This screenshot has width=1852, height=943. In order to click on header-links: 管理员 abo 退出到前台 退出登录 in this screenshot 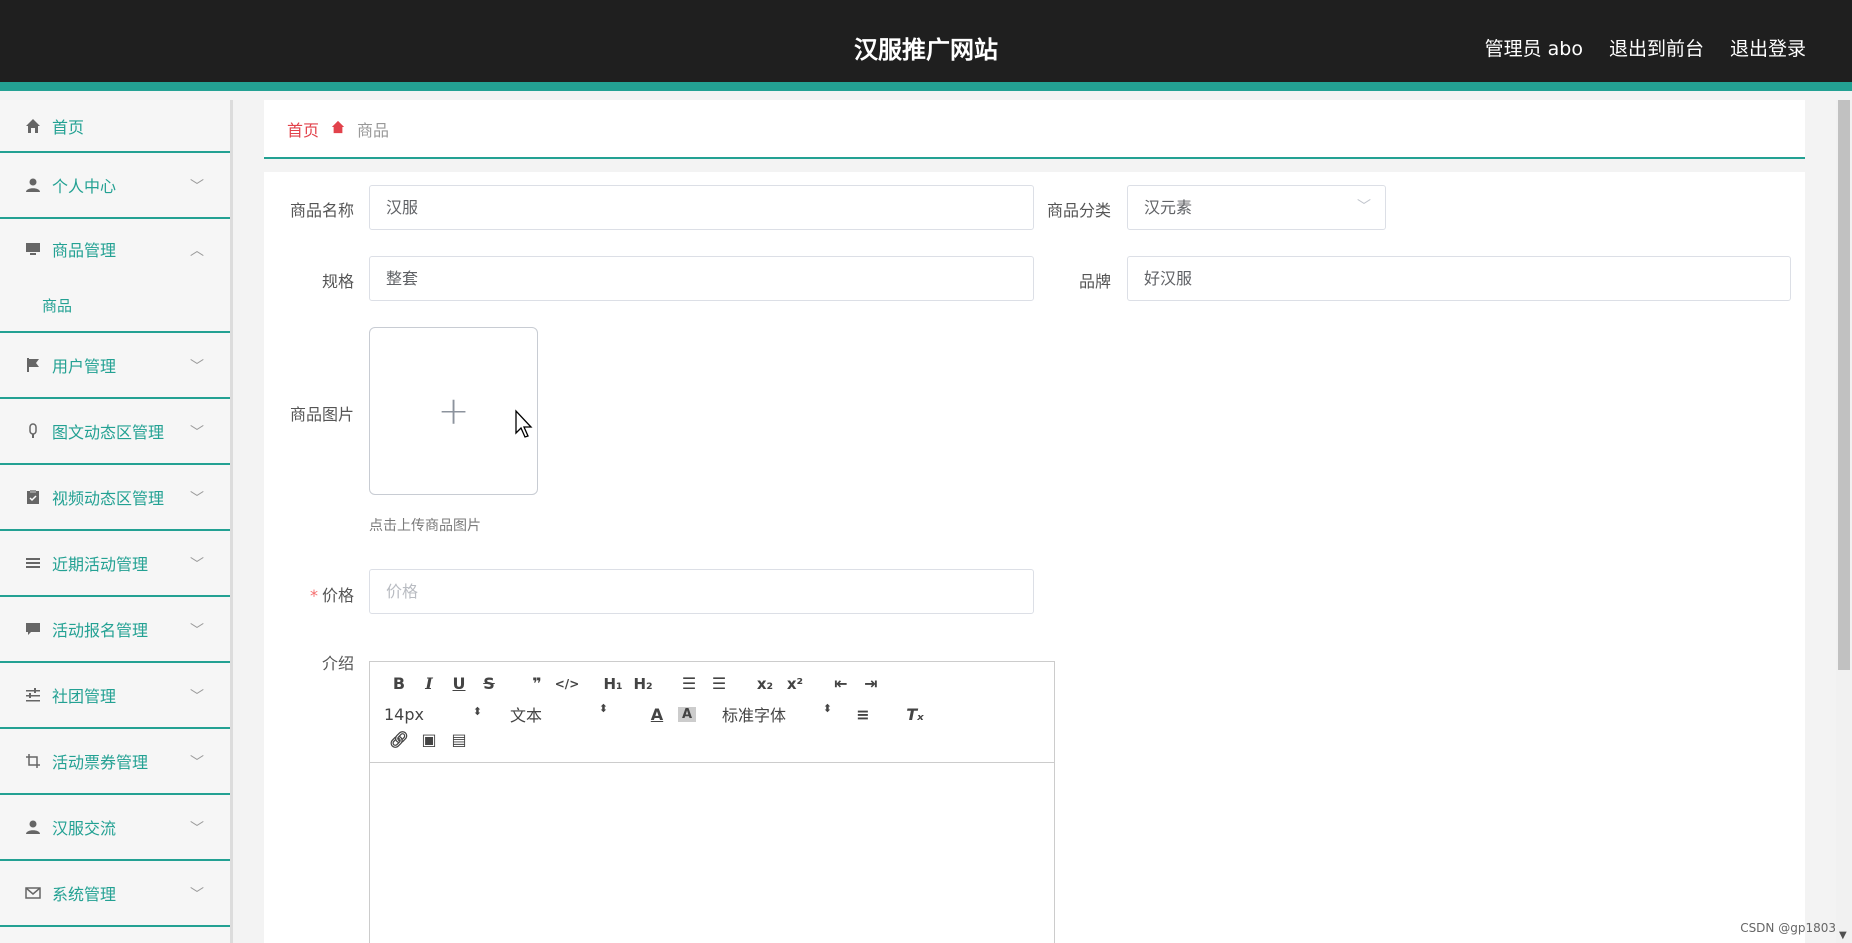, I will do `click(1645, 47)`.